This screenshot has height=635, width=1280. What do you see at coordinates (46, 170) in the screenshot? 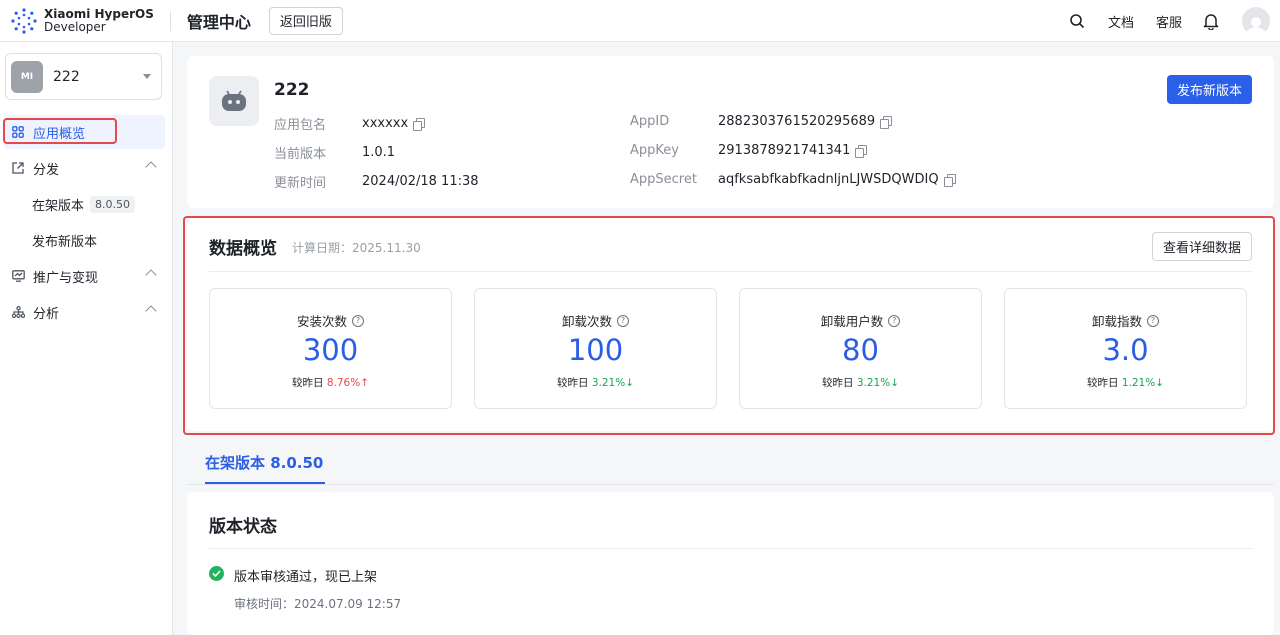
I see `sidebar-item-label: 分发` at bounding box center [46, 170].